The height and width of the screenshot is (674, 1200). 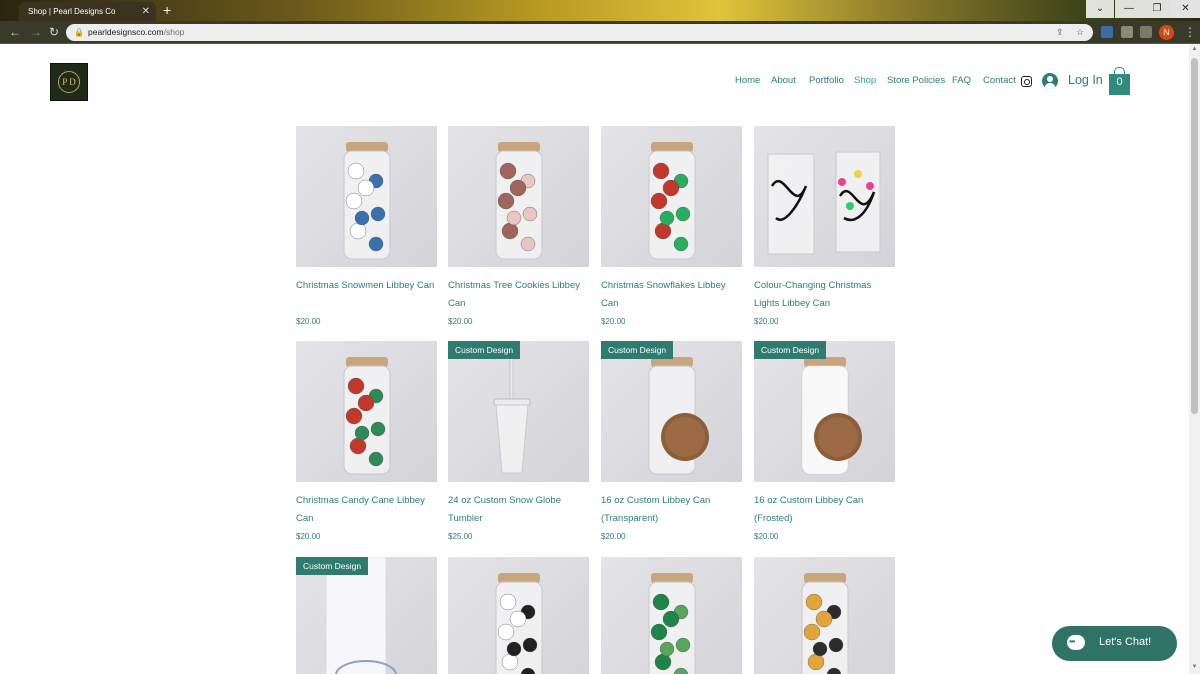 I want to click on chat-button: Let's Chat!, so click(x=1114, y=643).